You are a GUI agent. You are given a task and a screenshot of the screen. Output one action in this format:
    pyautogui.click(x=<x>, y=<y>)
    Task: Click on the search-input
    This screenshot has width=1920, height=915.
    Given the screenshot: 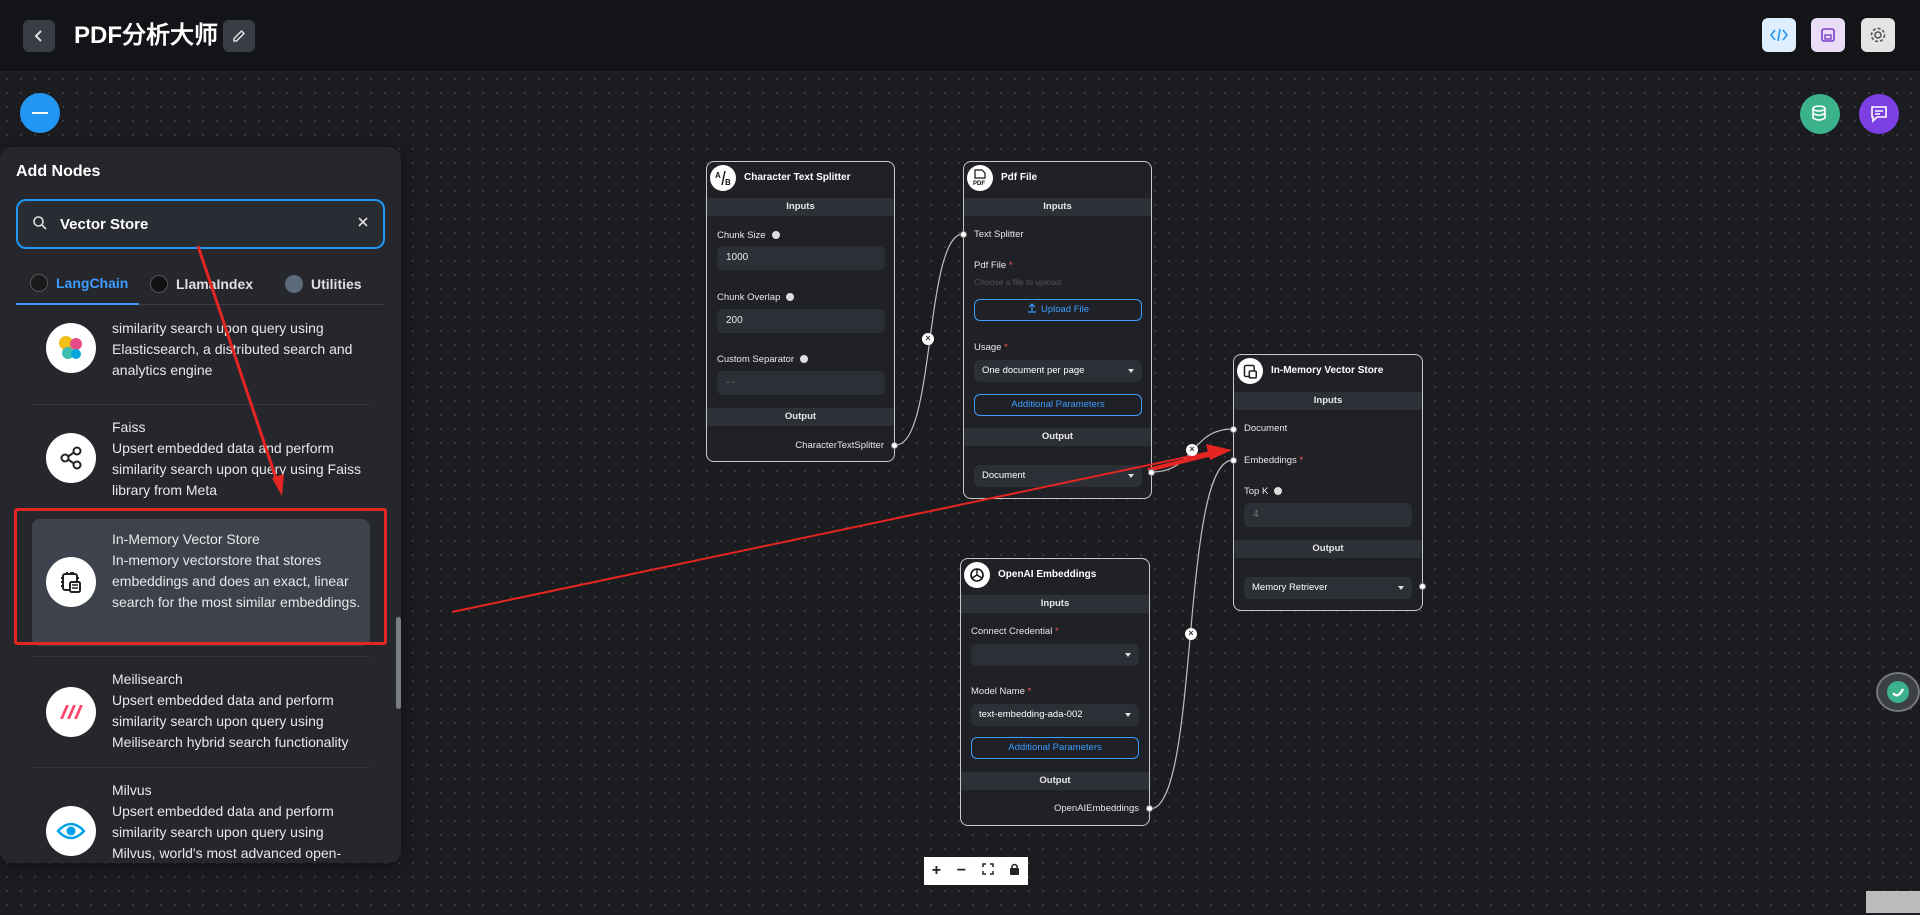 What is the action you would take?
    pyautogui.click(x=200, y=224)
    